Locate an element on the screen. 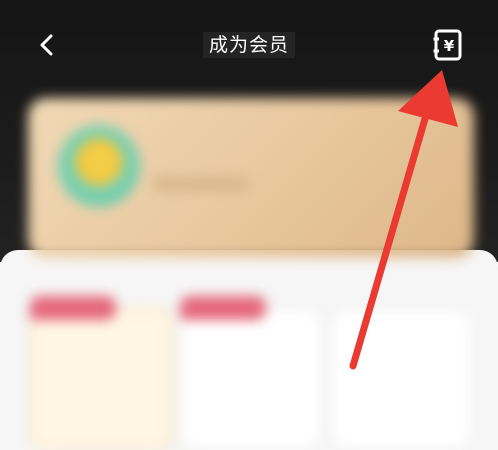 This screenshot has width=498, height=450. orders-button: ¥ is located at coordinates (448, 45).